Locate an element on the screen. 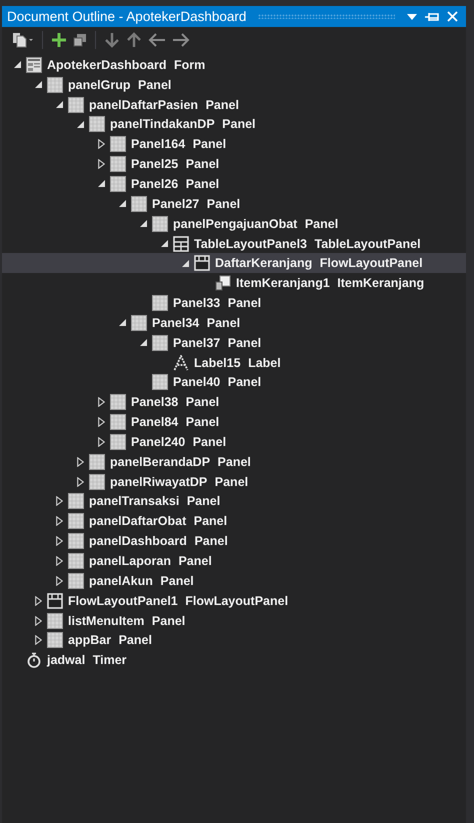 The image size is (474, 823). tree-item: panelAkun Panel is located at coordinates (234, 580).